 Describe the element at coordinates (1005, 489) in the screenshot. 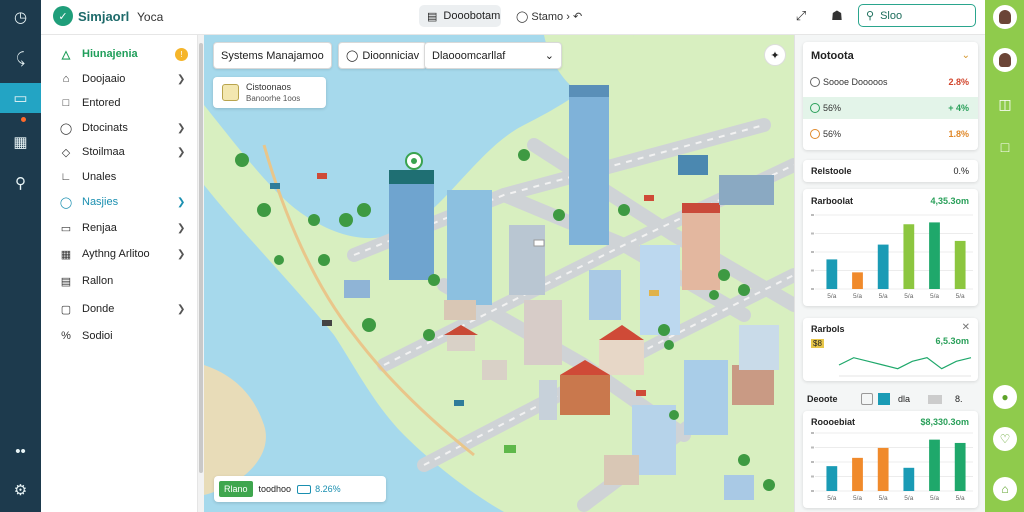

I see `home-icon: ⌂` at that location.